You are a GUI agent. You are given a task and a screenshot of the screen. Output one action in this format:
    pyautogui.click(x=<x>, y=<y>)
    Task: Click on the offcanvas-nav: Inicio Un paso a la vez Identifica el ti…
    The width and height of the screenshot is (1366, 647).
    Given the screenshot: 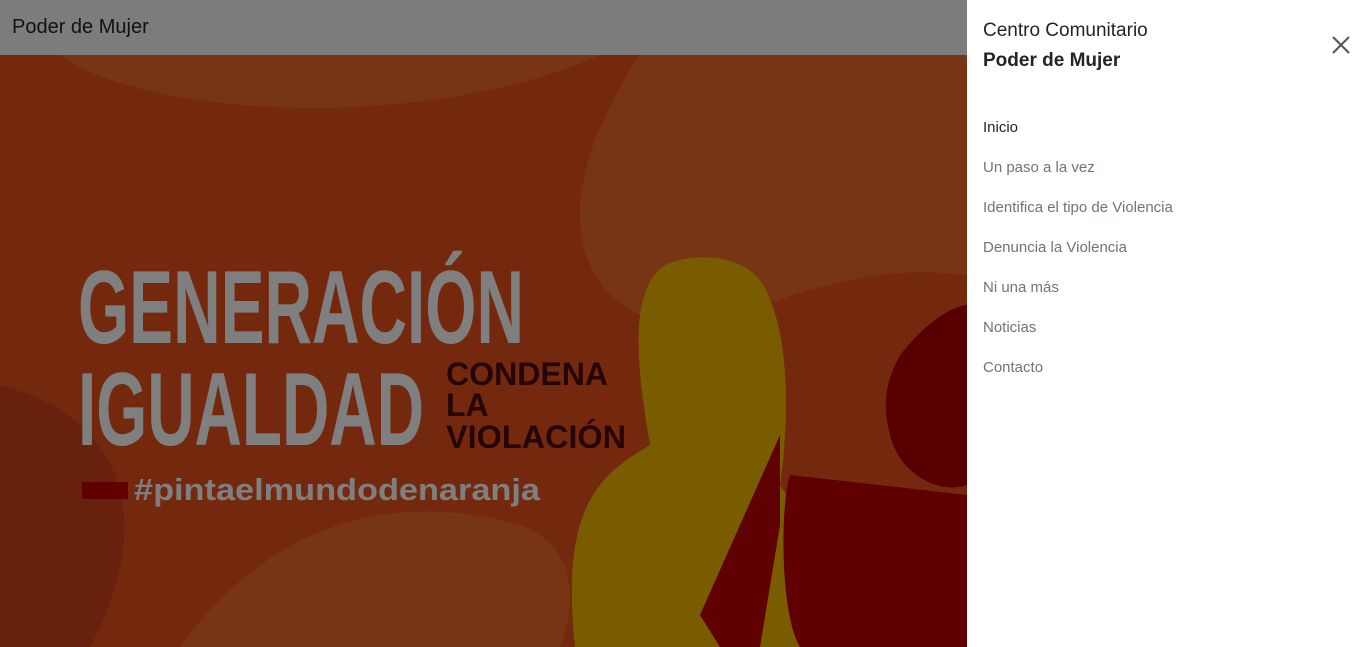 What is the action you would take?
    pyautogui.click(x=1166, y=241)
    